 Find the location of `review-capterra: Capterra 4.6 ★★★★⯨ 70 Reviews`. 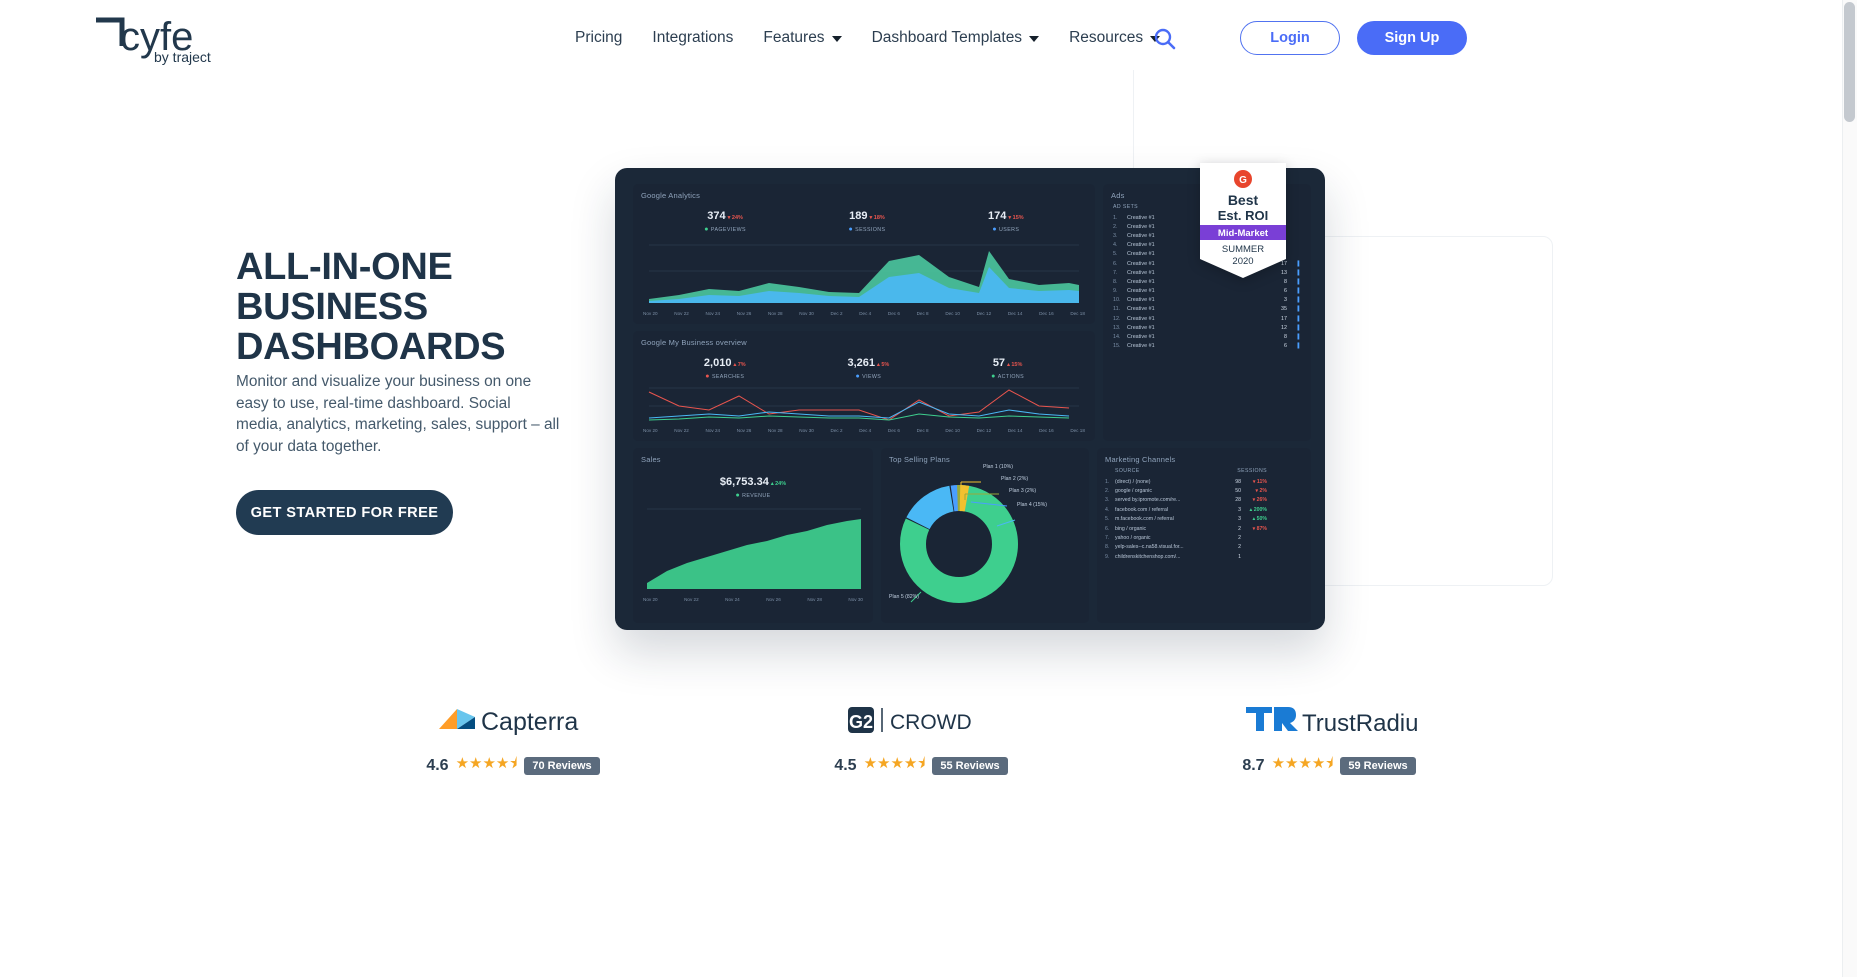

review-capterra: Capterra 4.6 ★★★★⯨ 70 Reviews is located at coordinates (513, 739).